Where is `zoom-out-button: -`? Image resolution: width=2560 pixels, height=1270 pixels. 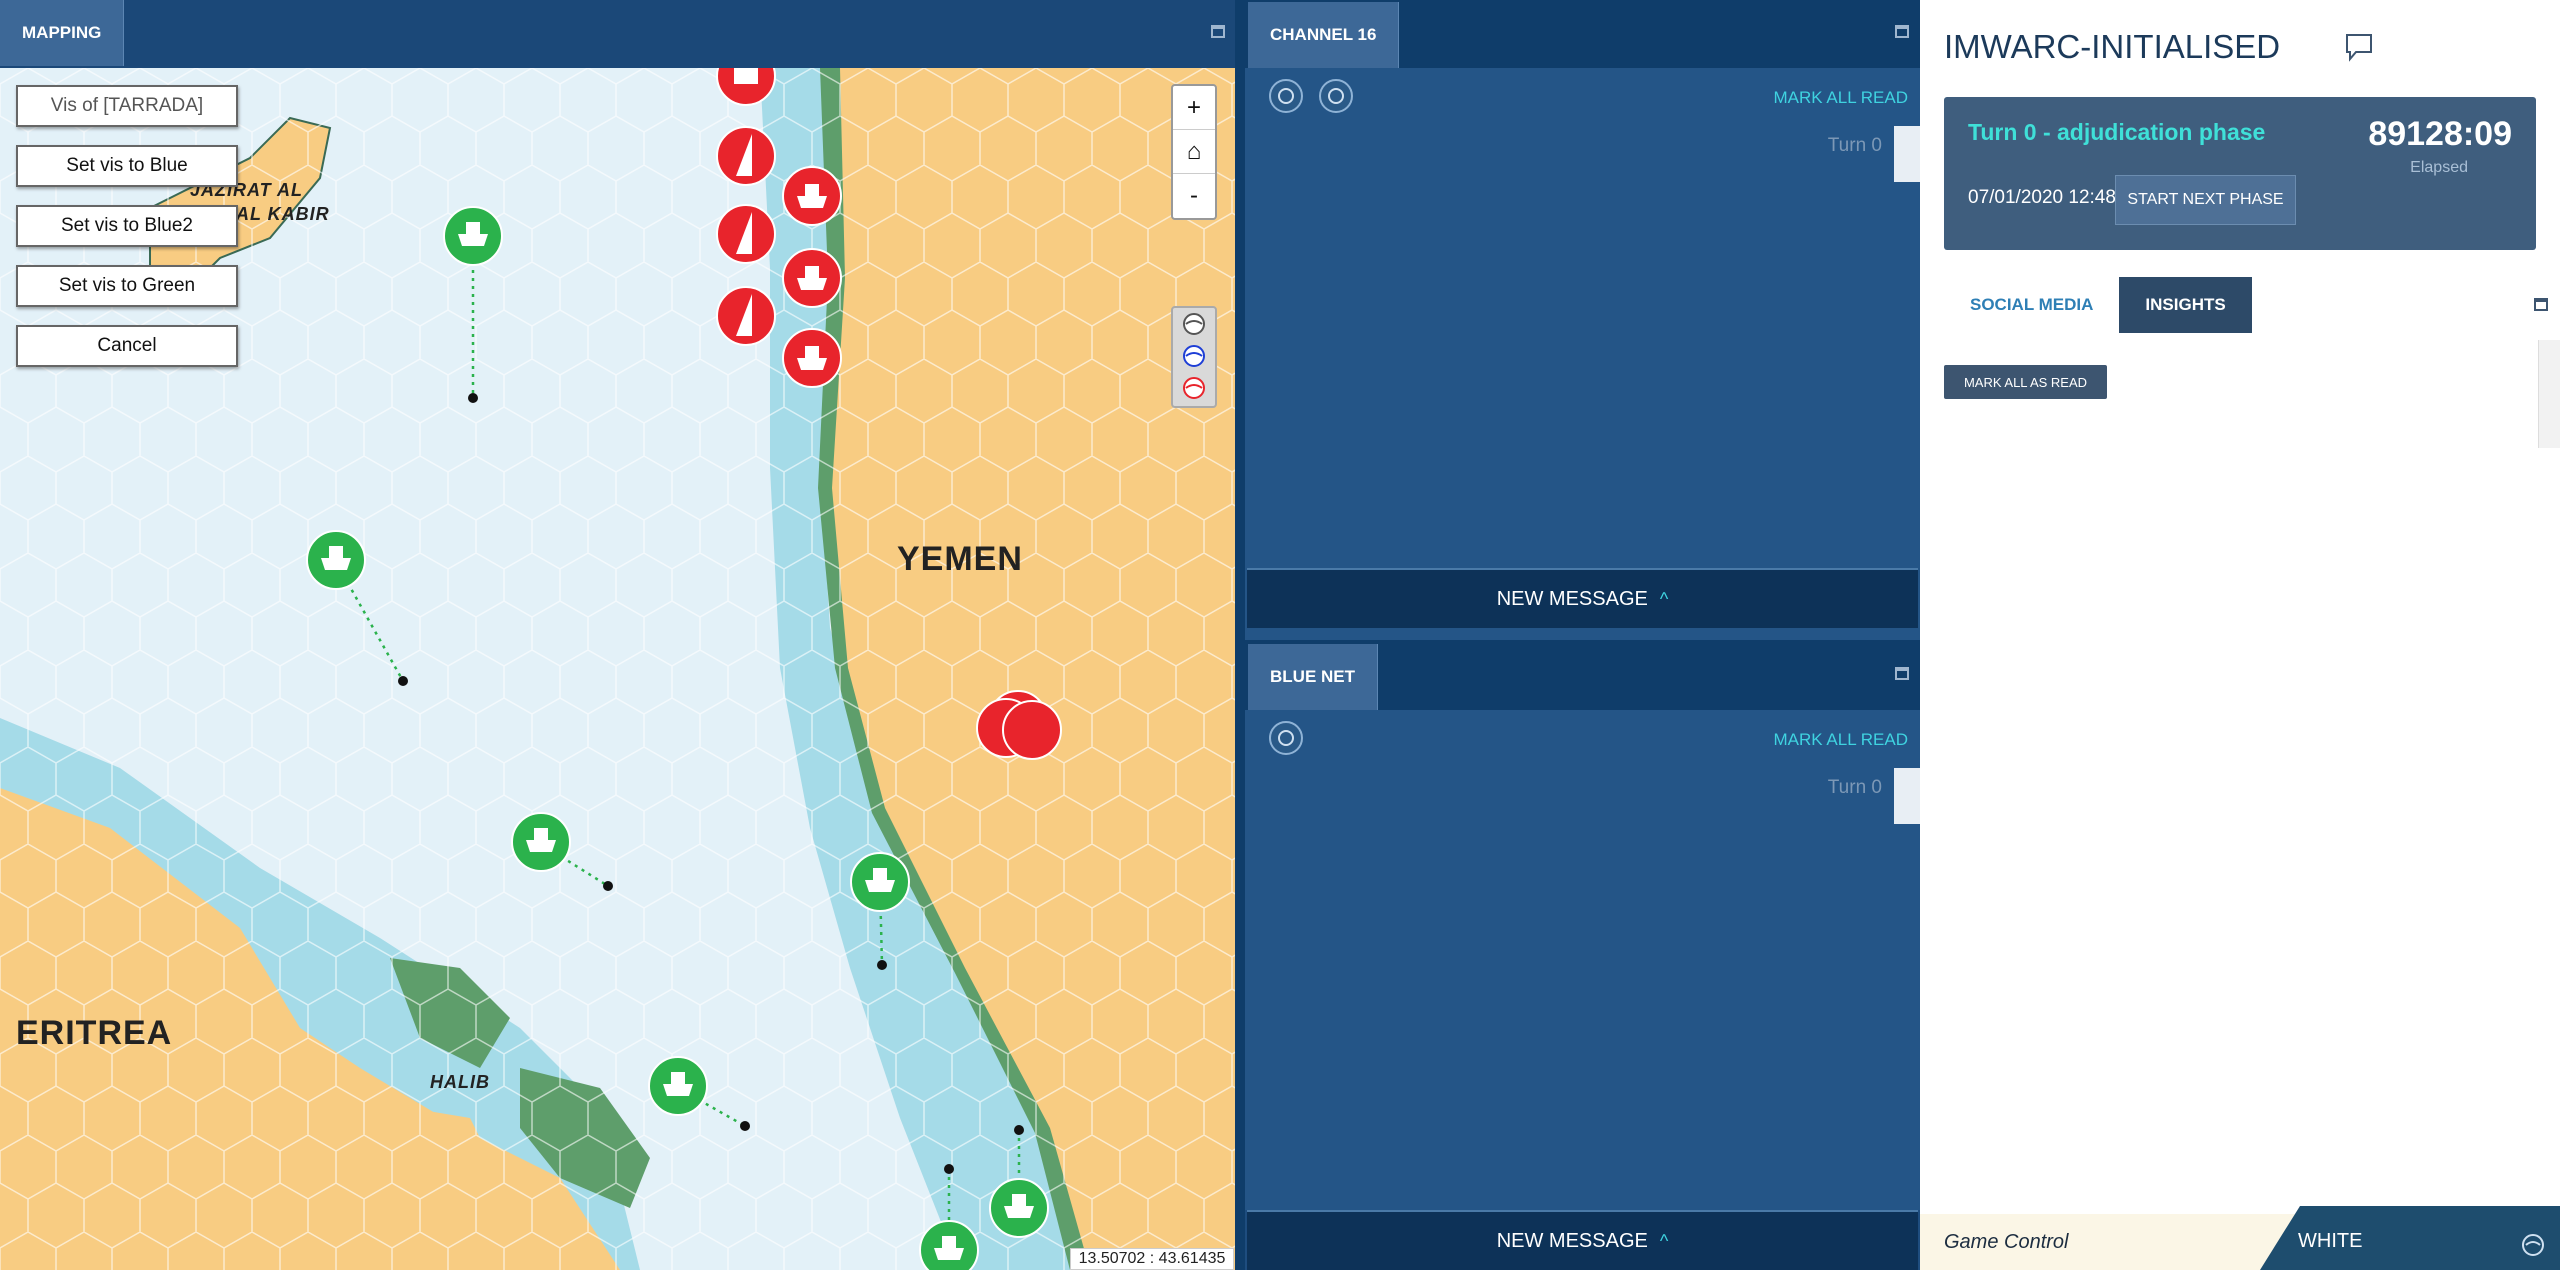 zoom-out-button: - is located at coordinates (1194, 196).